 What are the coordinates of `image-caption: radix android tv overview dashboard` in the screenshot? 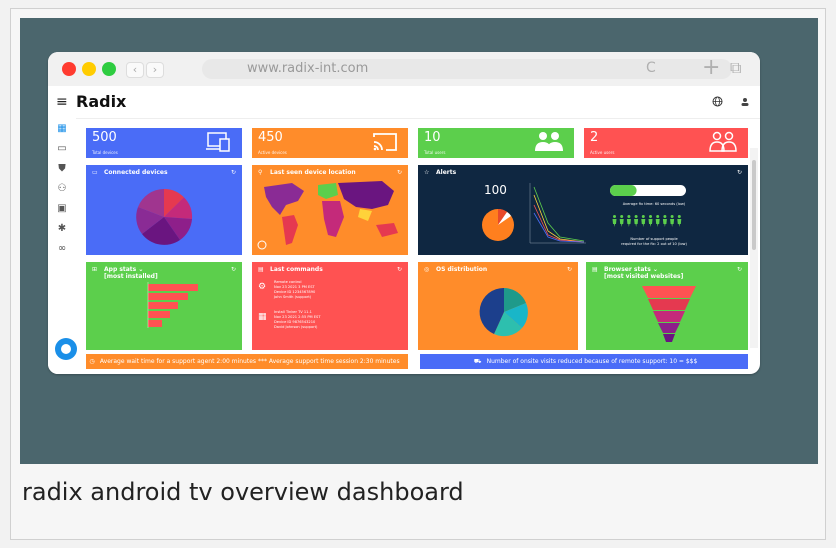 It's located at (243, 492).